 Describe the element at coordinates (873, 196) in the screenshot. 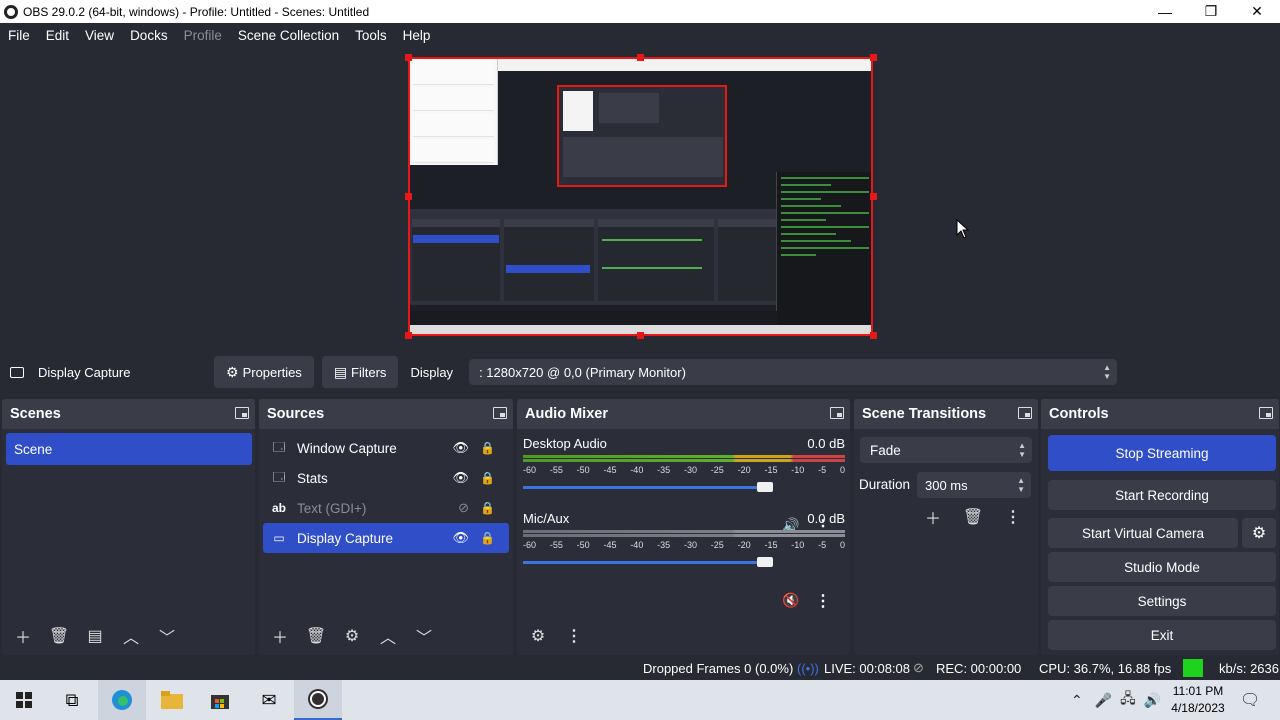

I see `resize-handle-mr` at that location.